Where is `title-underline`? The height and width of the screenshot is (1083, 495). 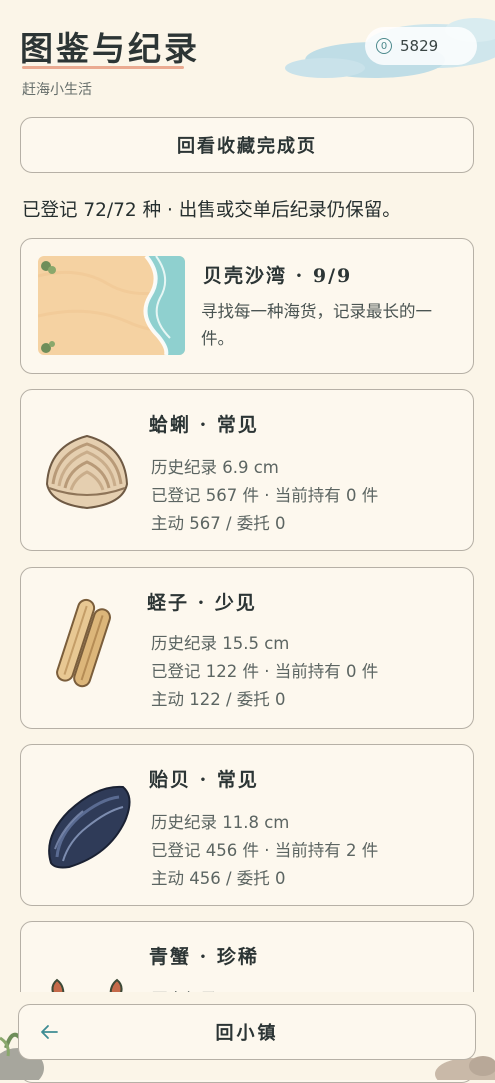
title-underline is located at coordinates (103, 67).